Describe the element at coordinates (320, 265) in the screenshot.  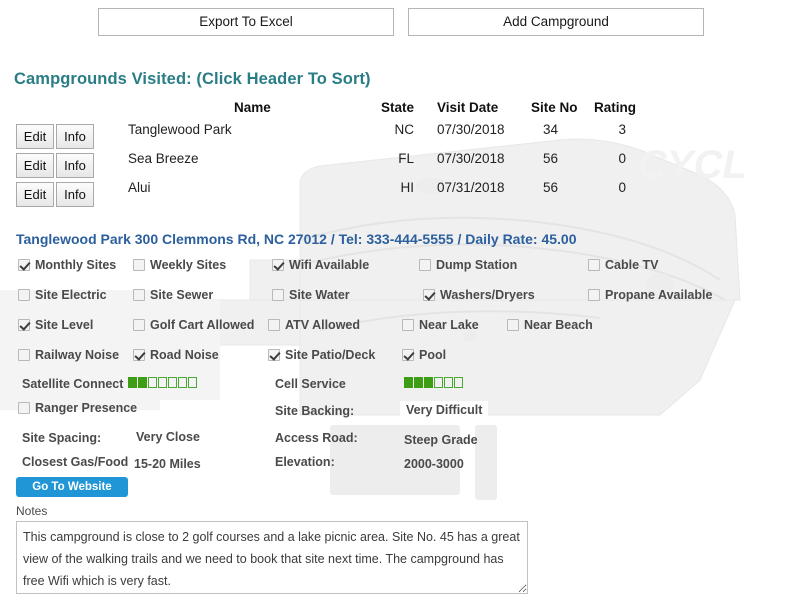
I see `checkbox-wifi-available: Wifi Available` at that location.